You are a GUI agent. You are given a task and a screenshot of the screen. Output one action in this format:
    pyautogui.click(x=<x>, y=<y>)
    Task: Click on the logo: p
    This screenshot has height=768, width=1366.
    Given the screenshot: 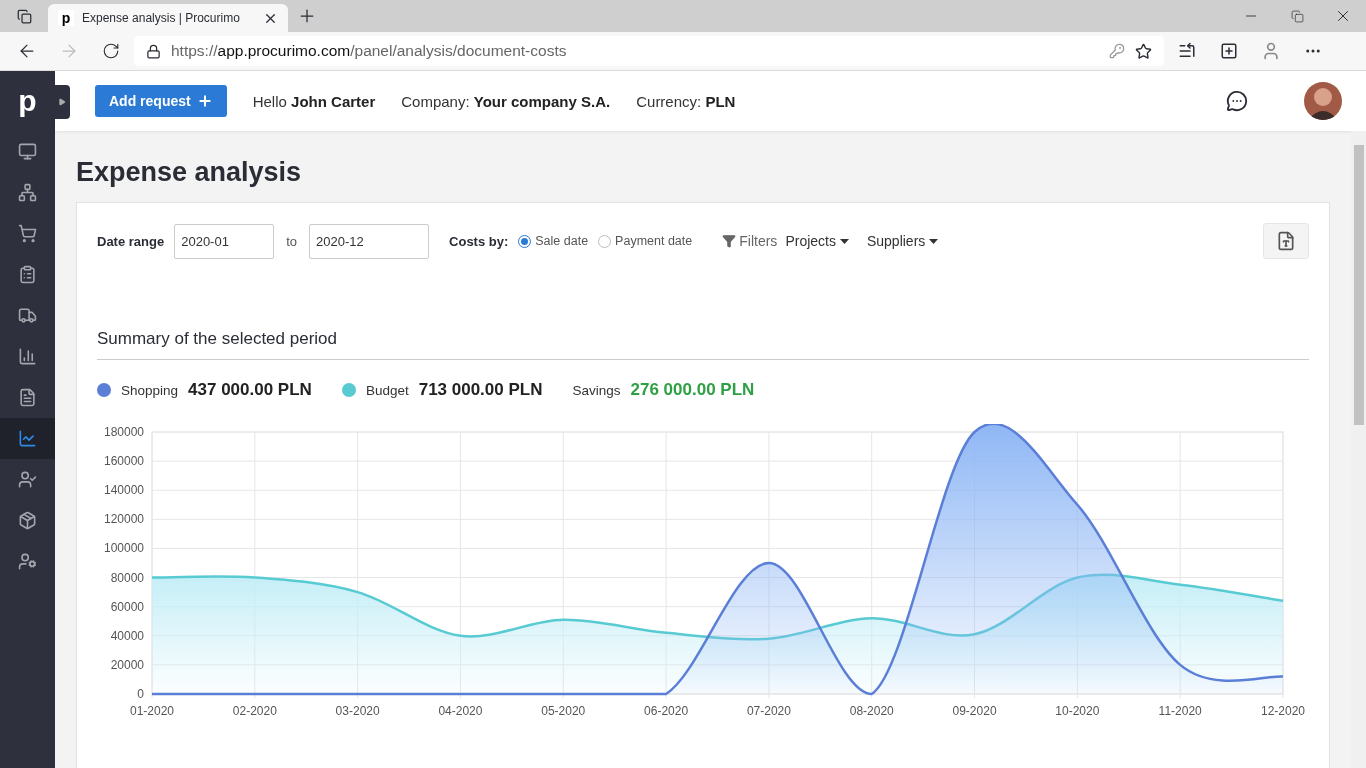 What is the action you would take?
    pyautogui.click(x=27, y=101)
    